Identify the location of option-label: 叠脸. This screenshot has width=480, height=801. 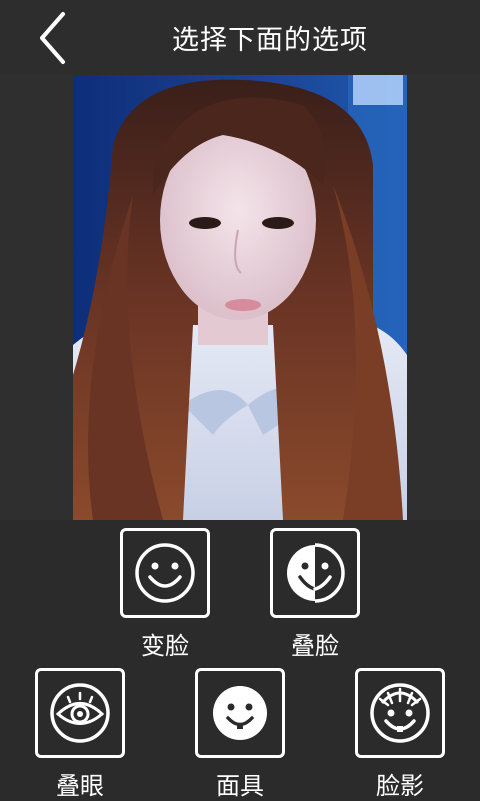
(315, 646).